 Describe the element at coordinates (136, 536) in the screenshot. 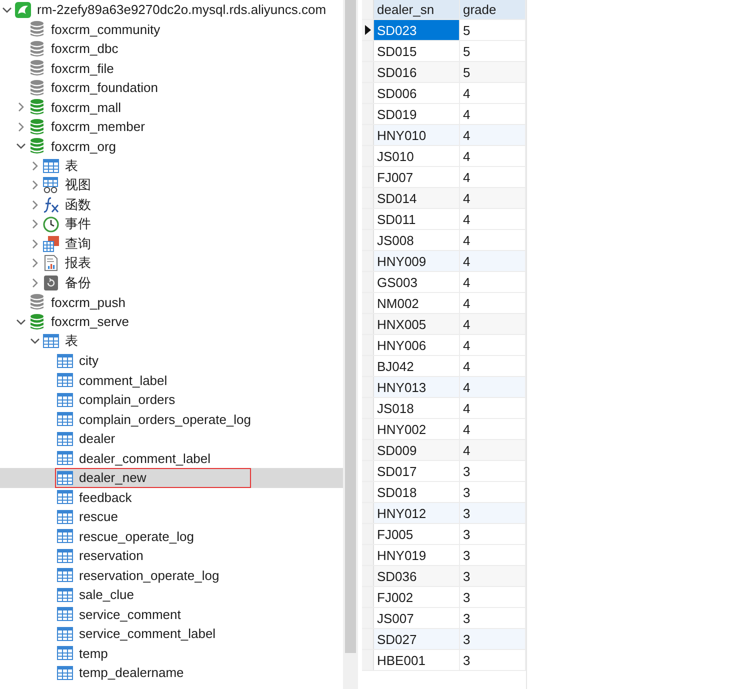

I see `table-name: rescue_operate_log` at that location.